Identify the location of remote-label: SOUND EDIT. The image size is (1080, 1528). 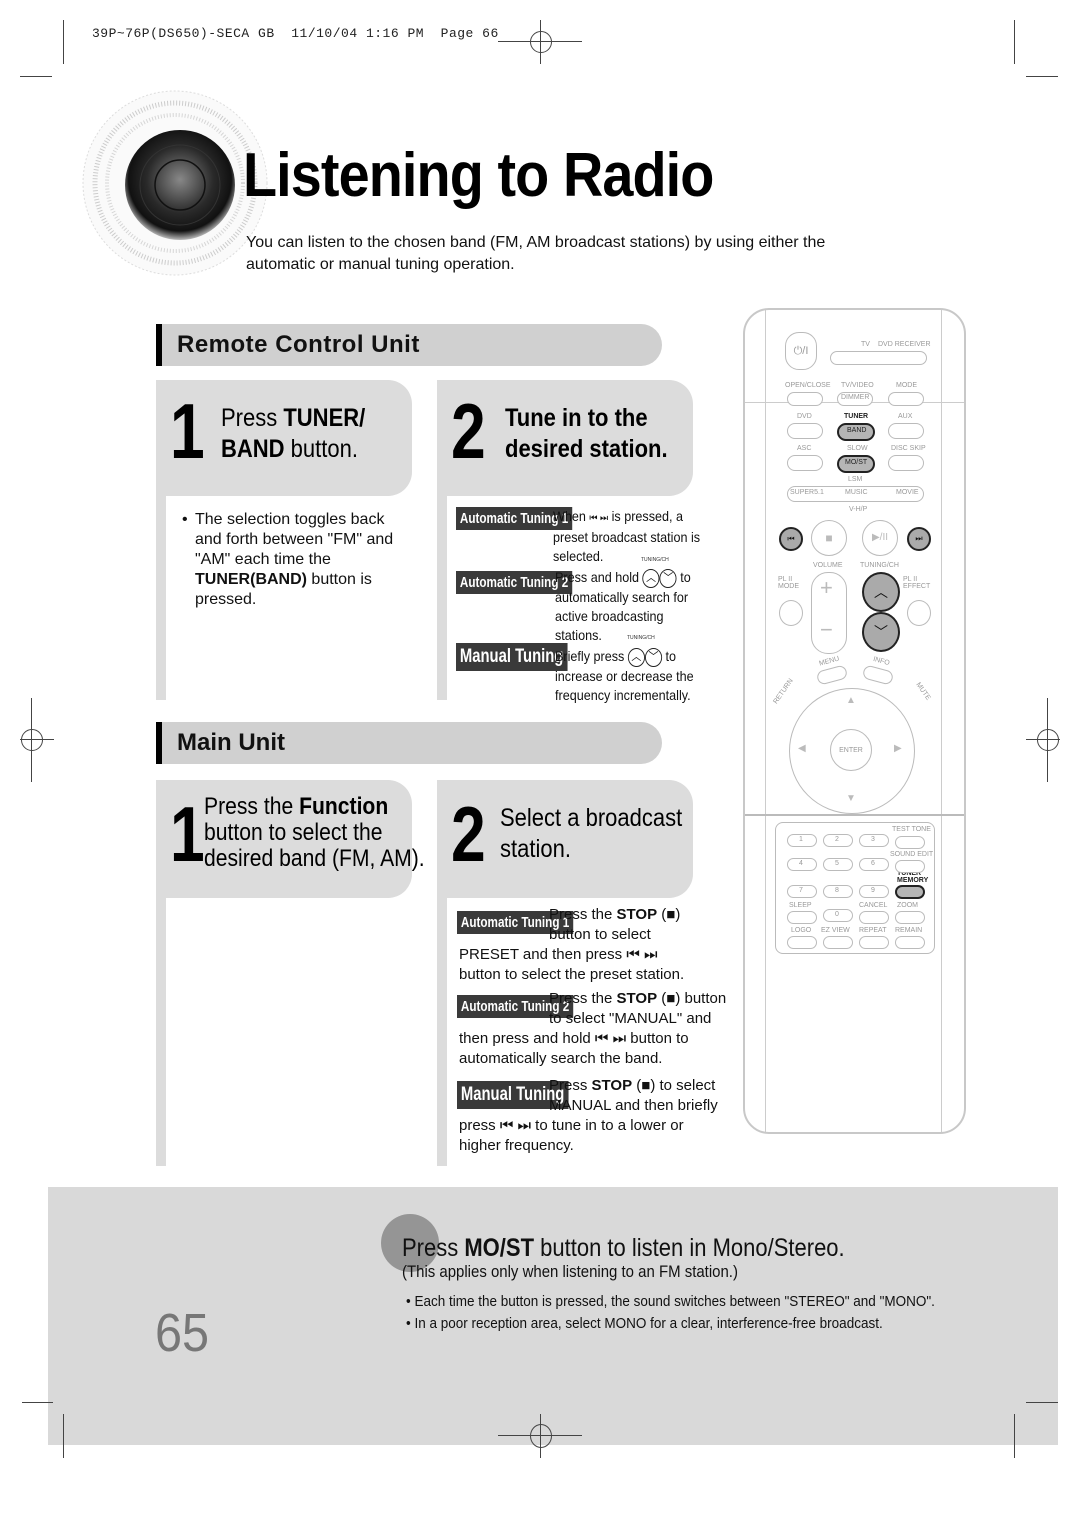
(912, 854).